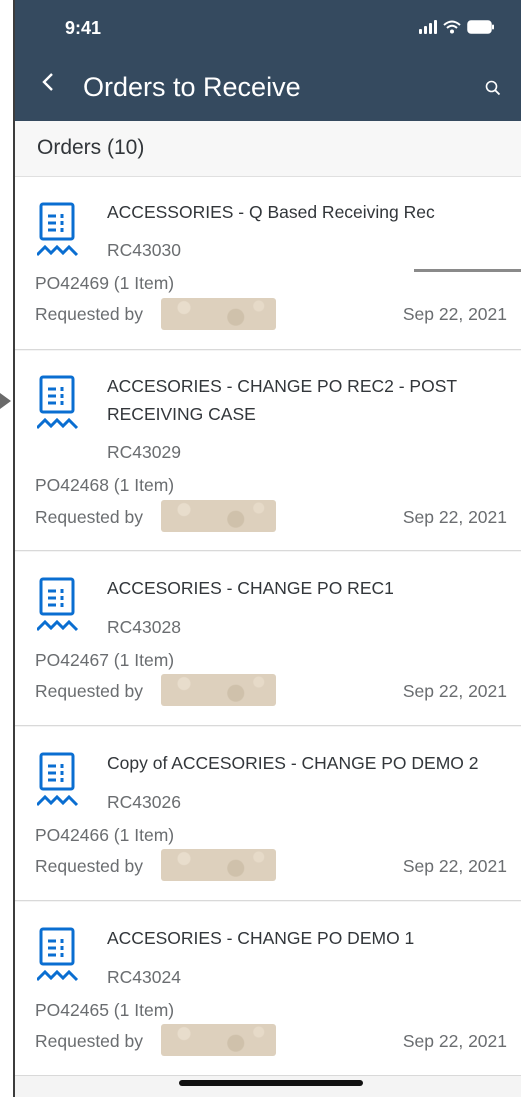 The width and height of the screenshot is (523, 1097). What do you see at coordinates (144, 452) in the screenshot?
I see `order-code: RC43029` at bounding box center [144, 452].